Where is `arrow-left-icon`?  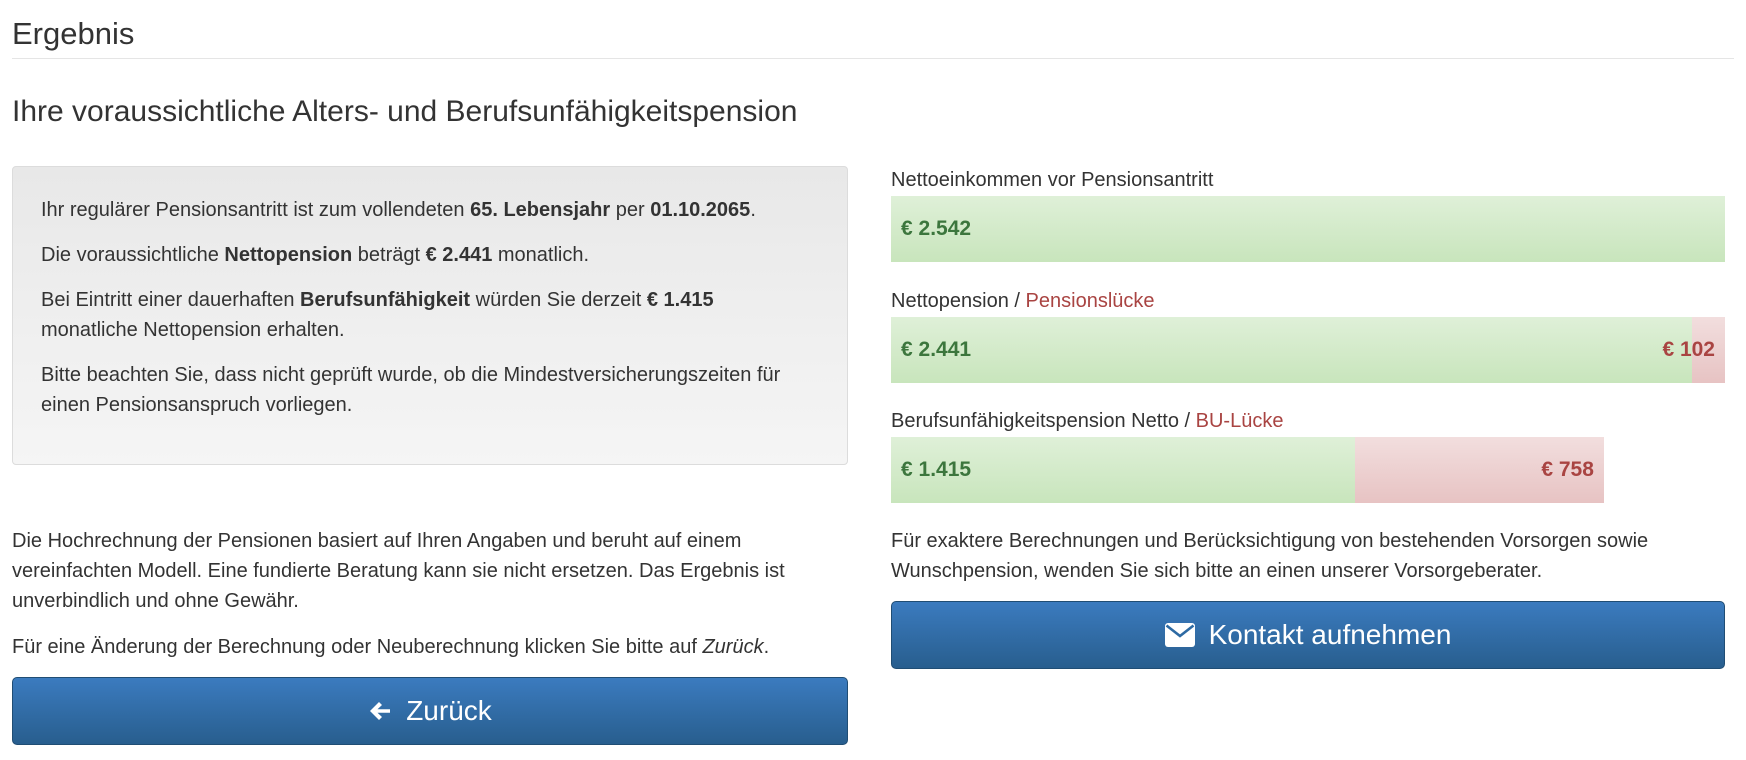
arrow-left-icon is located at coordinates (380, 711).